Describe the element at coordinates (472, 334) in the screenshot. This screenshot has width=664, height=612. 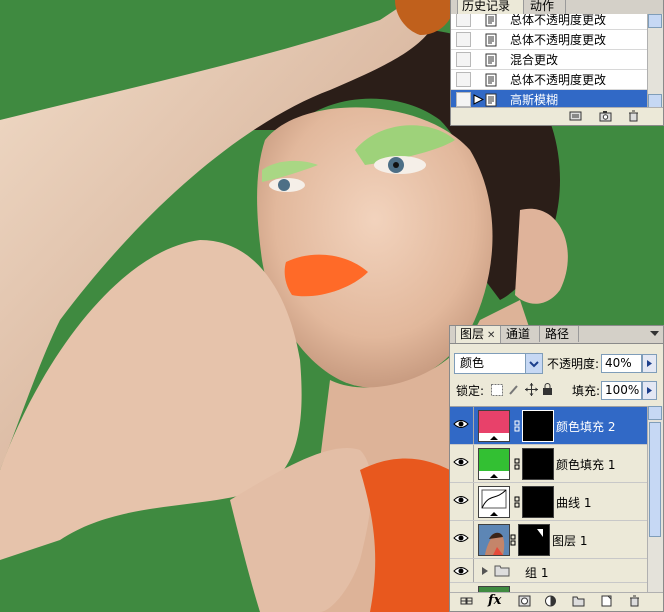
I see `tab-layers-label: 图层` at that location.